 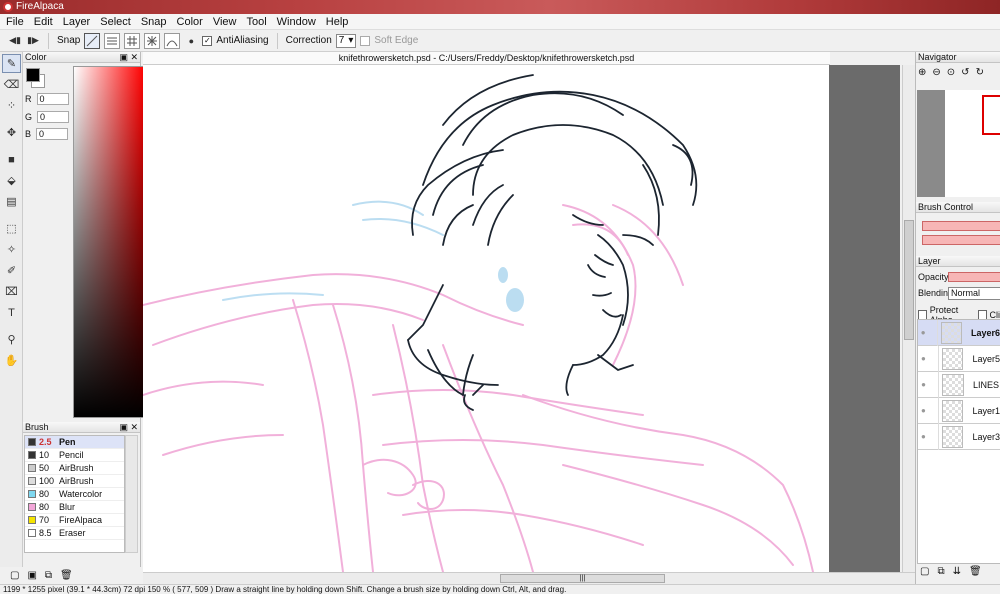 What do you see at coordinates (78, 22) in the screenshot?
I see `menu-layer: Layer` at bounding box center [78, 22].